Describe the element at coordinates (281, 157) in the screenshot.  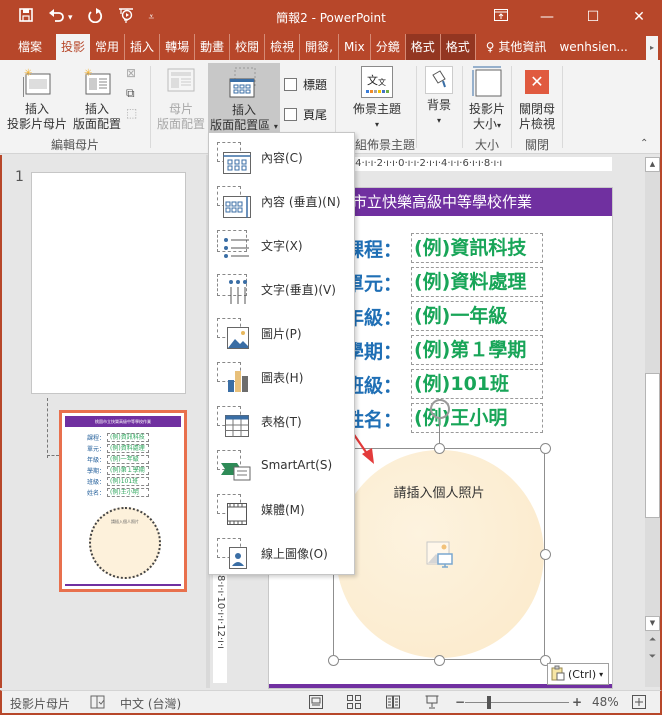
I see `menu-item-content: 內容(C)` at that location.